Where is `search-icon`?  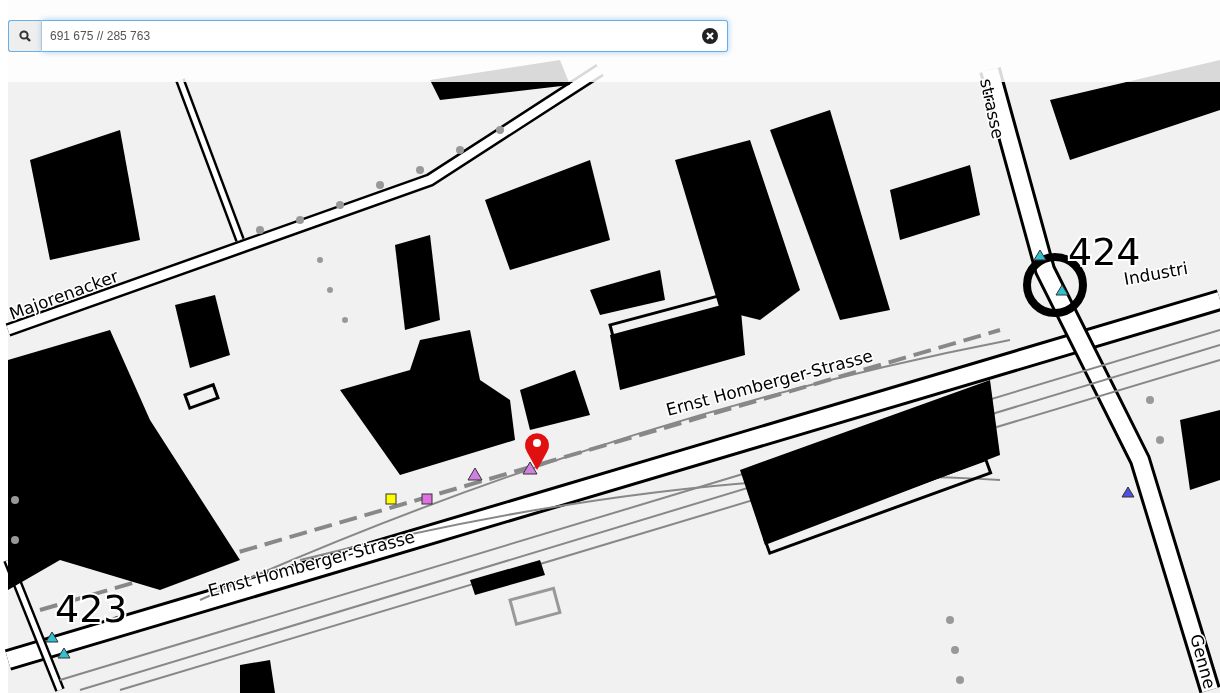 search-icon is located at coordinates (25, 36).